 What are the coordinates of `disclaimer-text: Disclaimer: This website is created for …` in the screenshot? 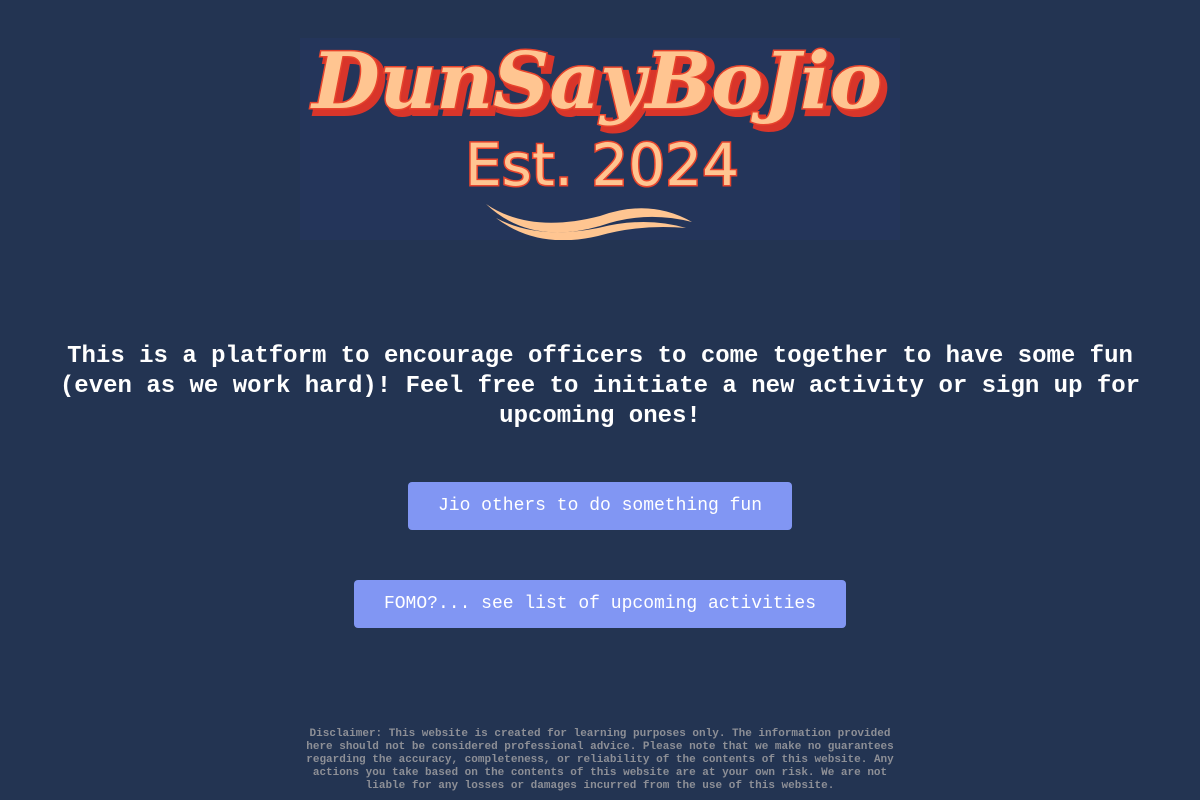 It's located at (600, 760).